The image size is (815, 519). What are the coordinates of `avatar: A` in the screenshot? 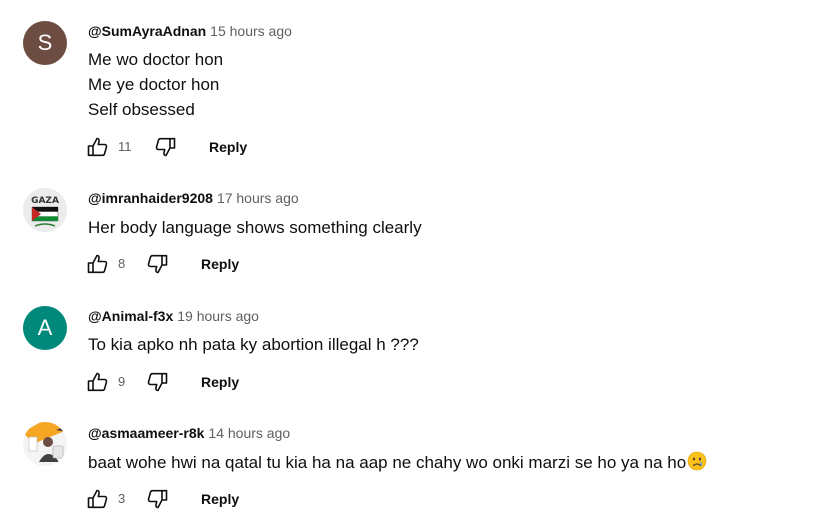 It's located at (45, 328).